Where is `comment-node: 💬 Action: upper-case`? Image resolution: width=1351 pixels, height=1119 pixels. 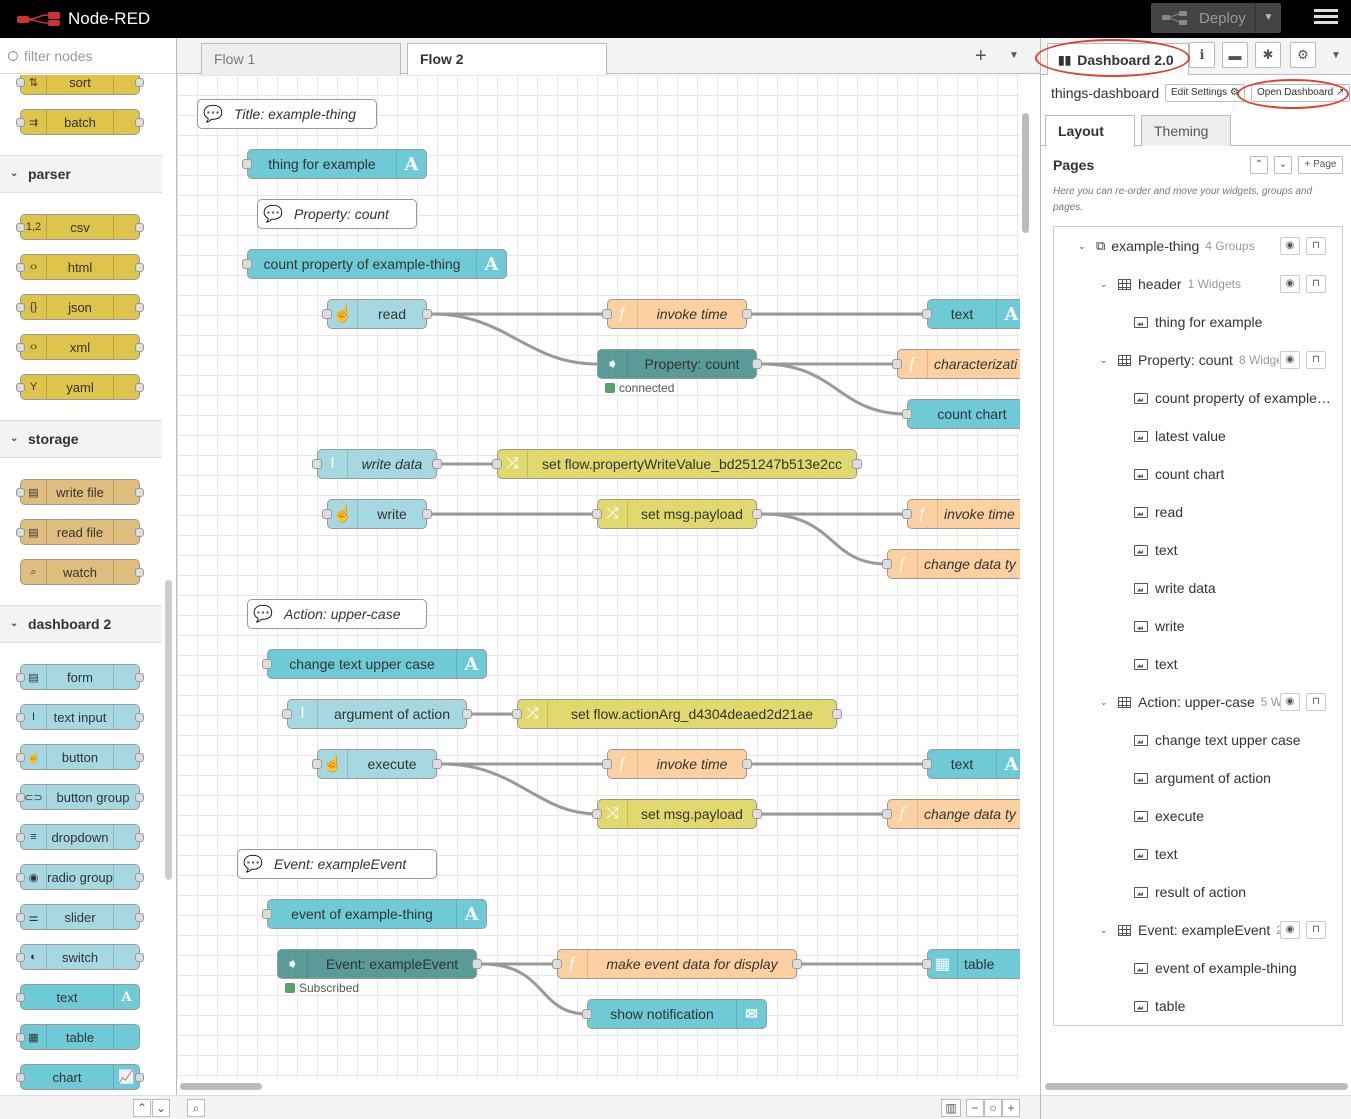 comment-node: 💬 Action: upper-case is located at coordinates (337, 614).